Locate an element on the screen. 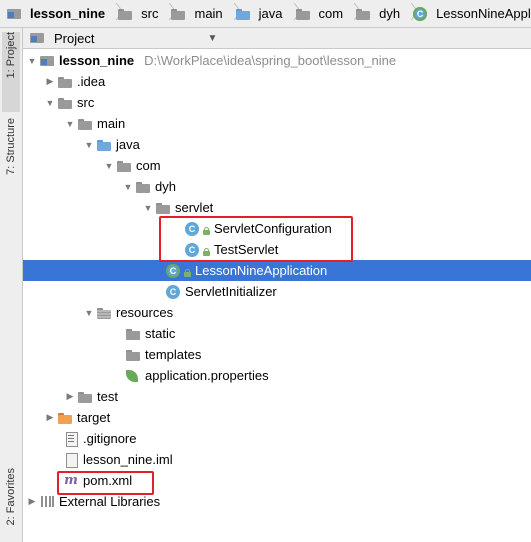  tree-node-templates: templates is located at coordinates (277, 354).